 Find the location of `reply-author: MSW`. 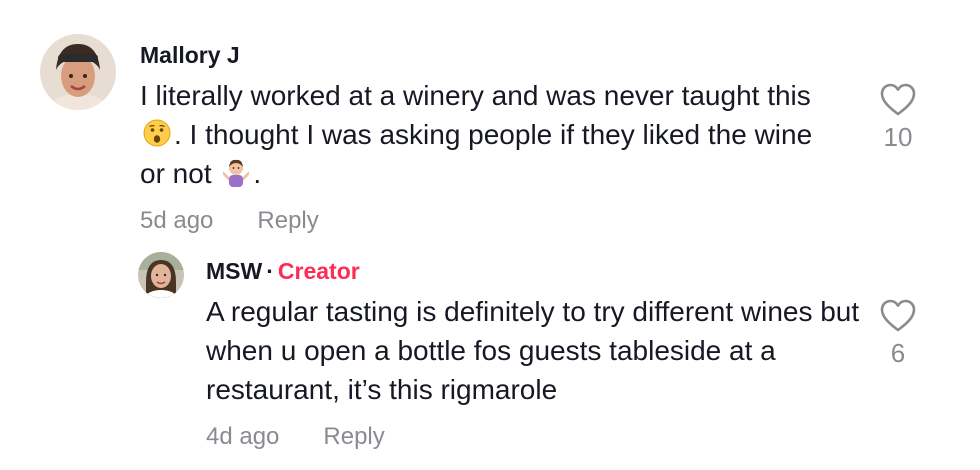

reply-author: MSW is located at coordinates (234, 271).